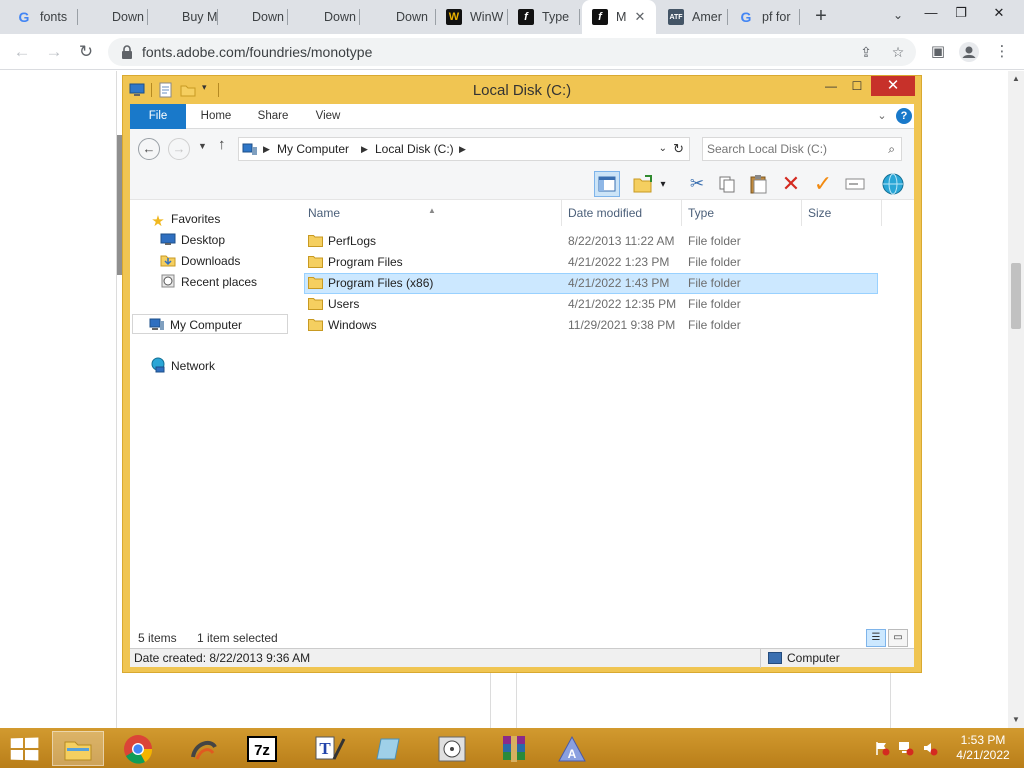  I want to click on breadcrumb-local-disk: Local Disk (C:), so click(414, 149).